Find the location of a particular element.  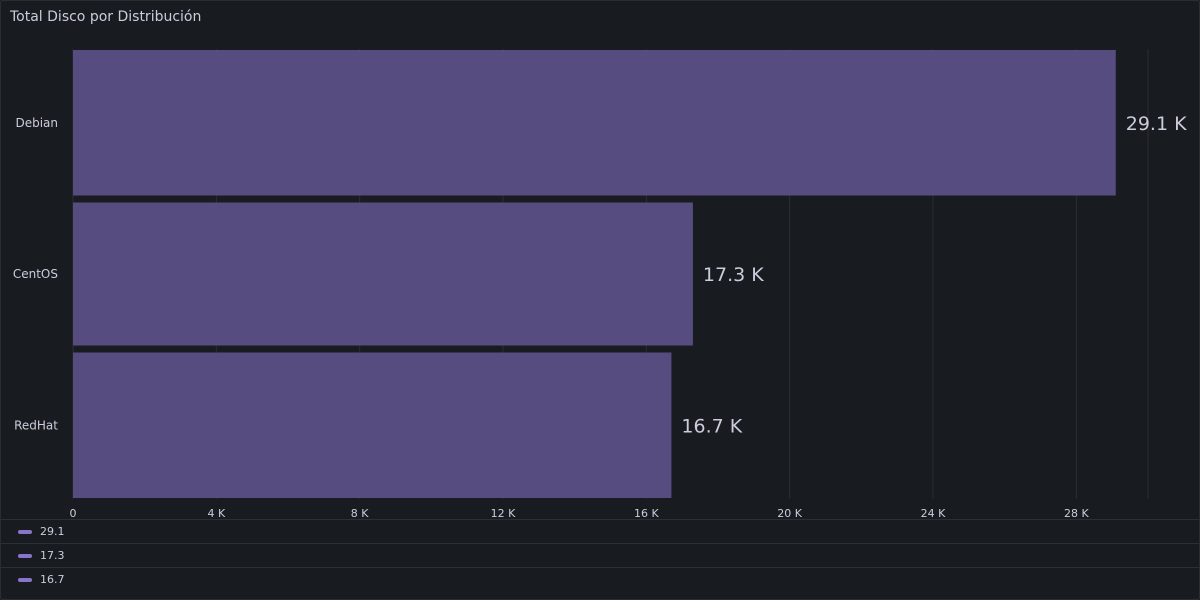

x-tick-label: 24 K is located at coordinates (933, 513).